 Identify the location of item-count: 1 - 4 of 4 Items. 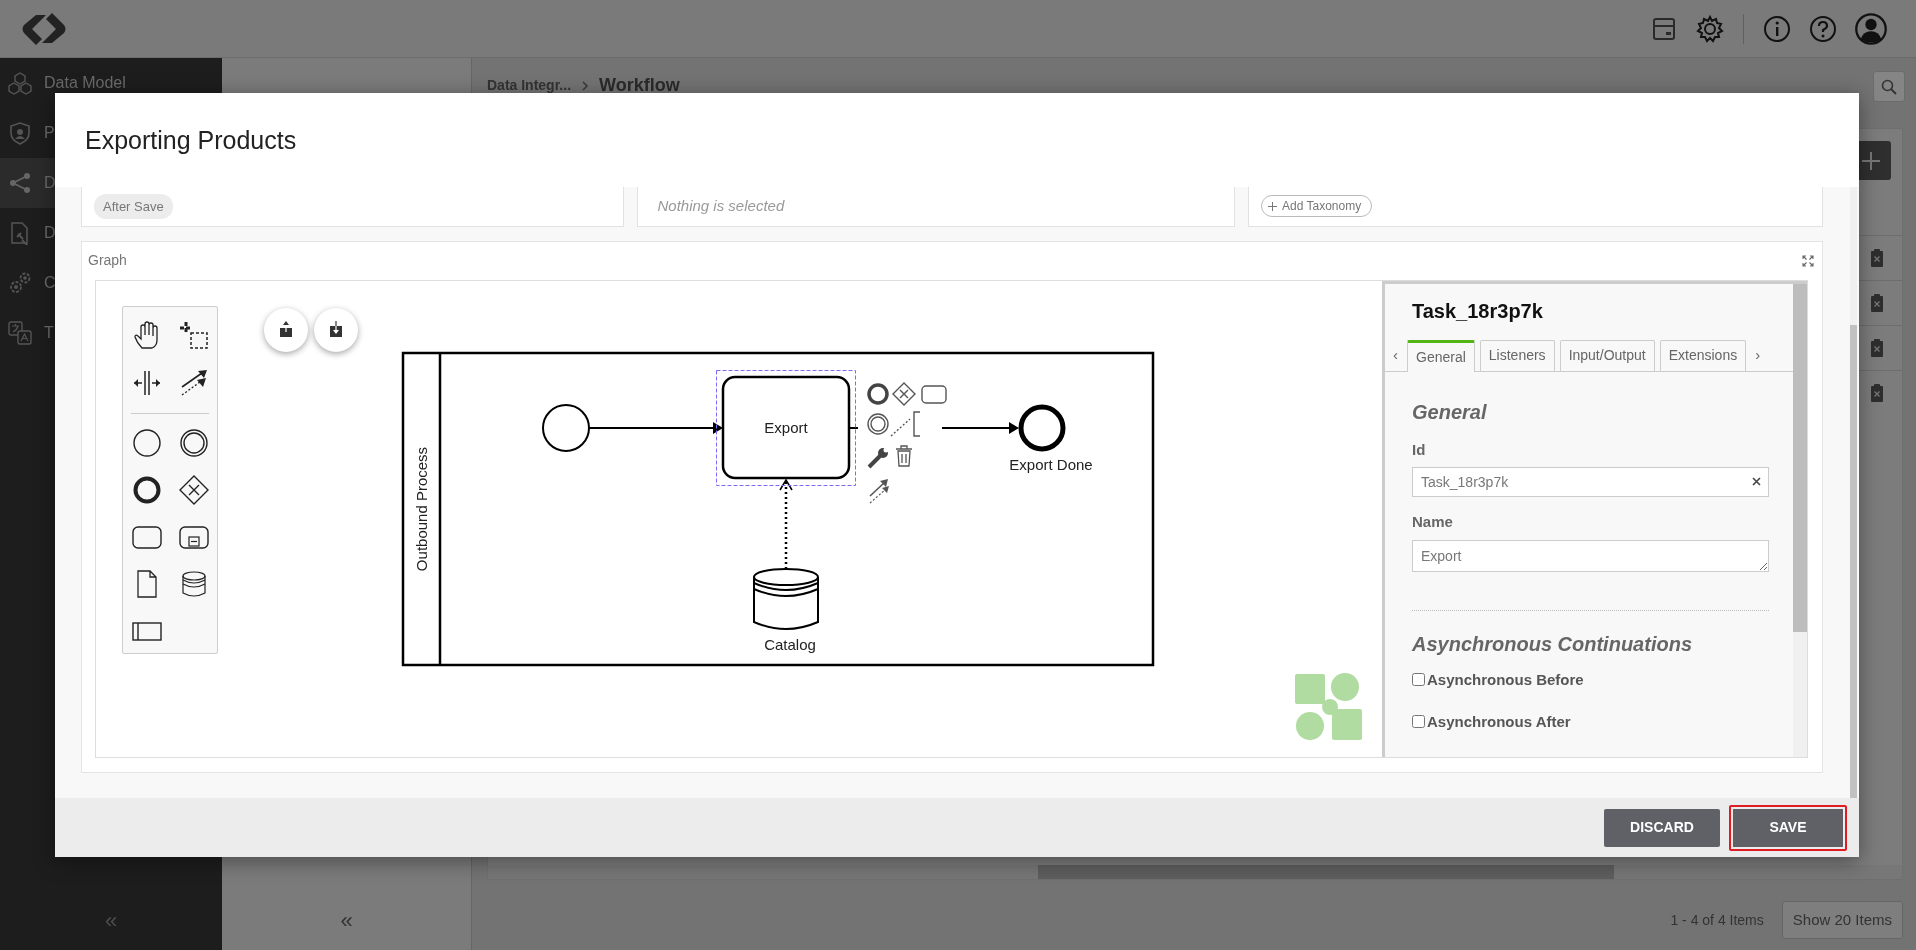
(1717, 920).